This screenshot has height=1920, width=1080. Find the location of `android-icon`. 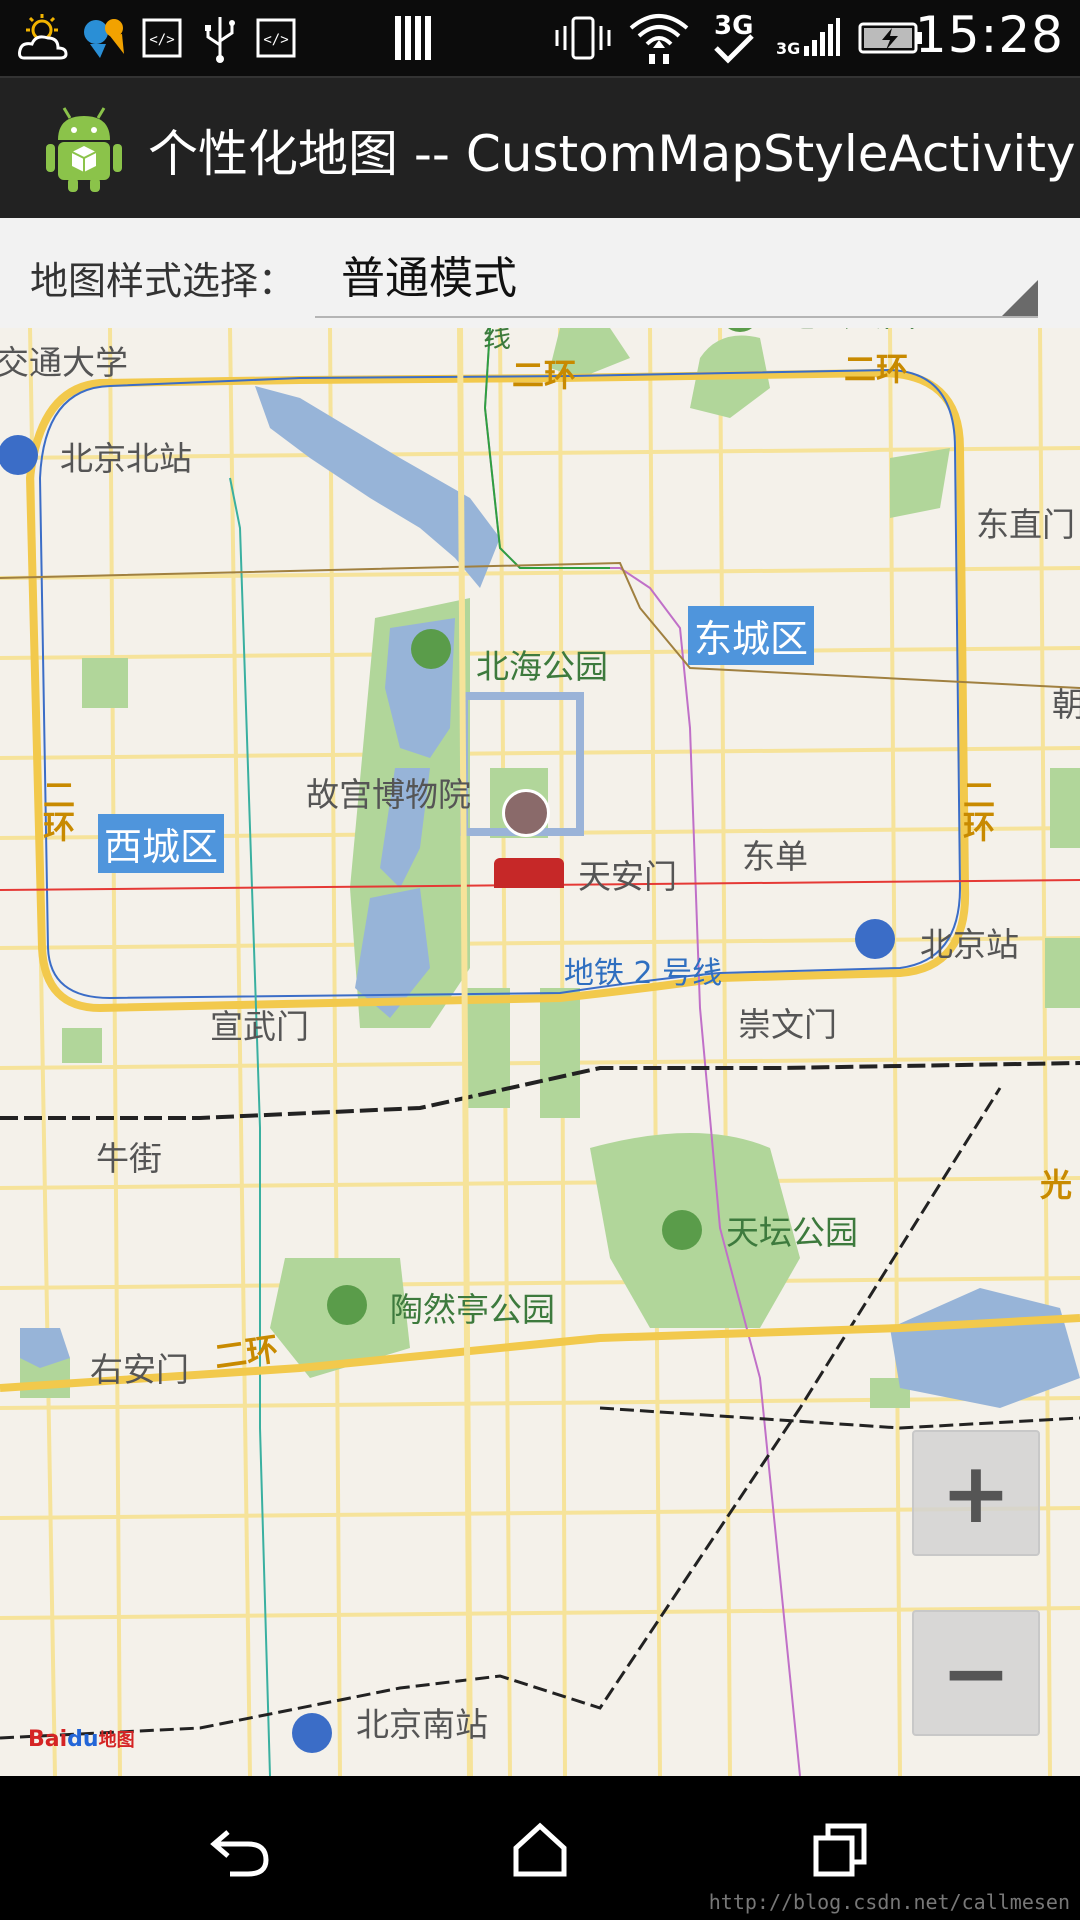

android-icon is located at coordinates (84, 149).